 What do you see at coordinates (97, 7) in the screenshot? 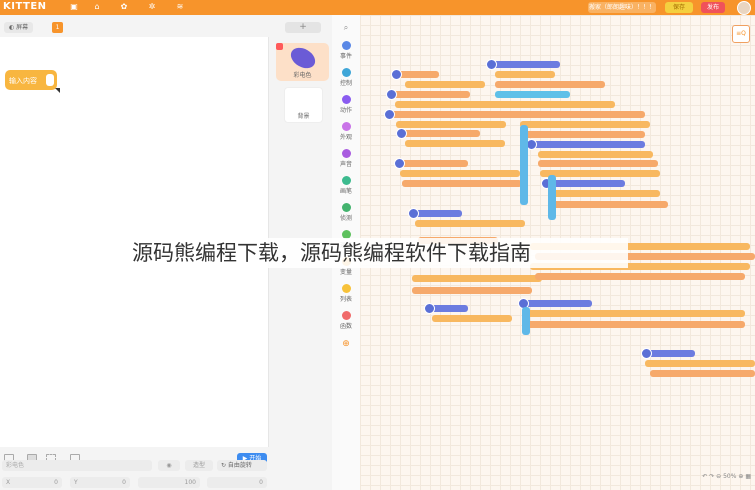
I see `bag-icon: ⌂` at bounding box center [97, 7].